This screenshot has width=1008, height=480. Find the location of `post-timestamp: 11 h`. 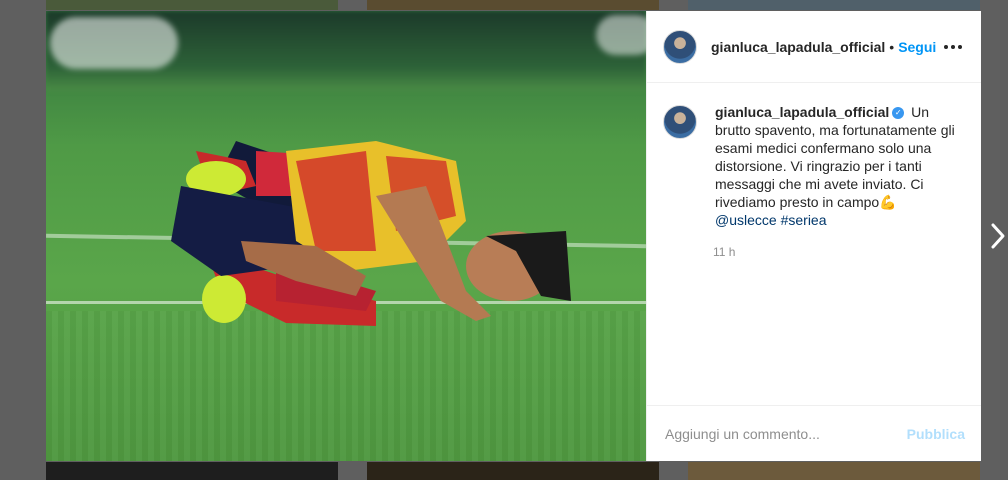

post-timestamp: 11 h is located at coordinates (839, 252).